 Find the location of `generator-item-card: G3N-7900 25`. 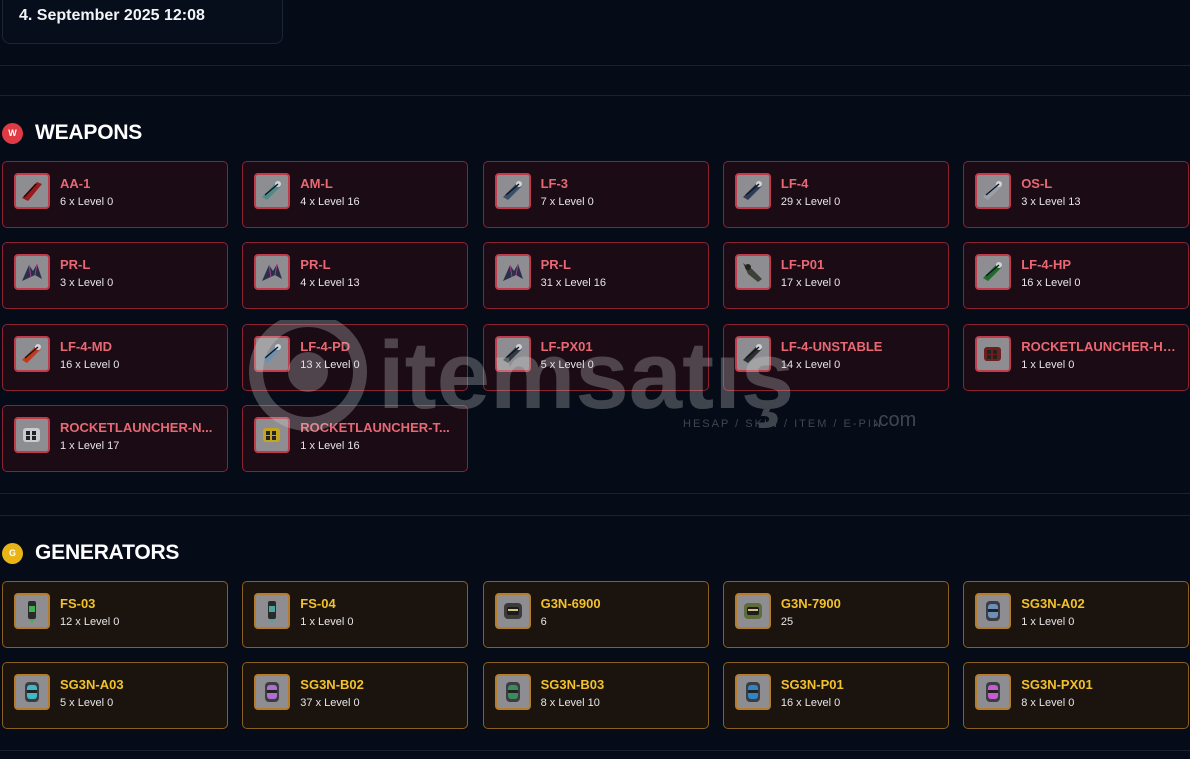

generator-item-card: G3N-7900 25 is located at coordinates (835, 614).